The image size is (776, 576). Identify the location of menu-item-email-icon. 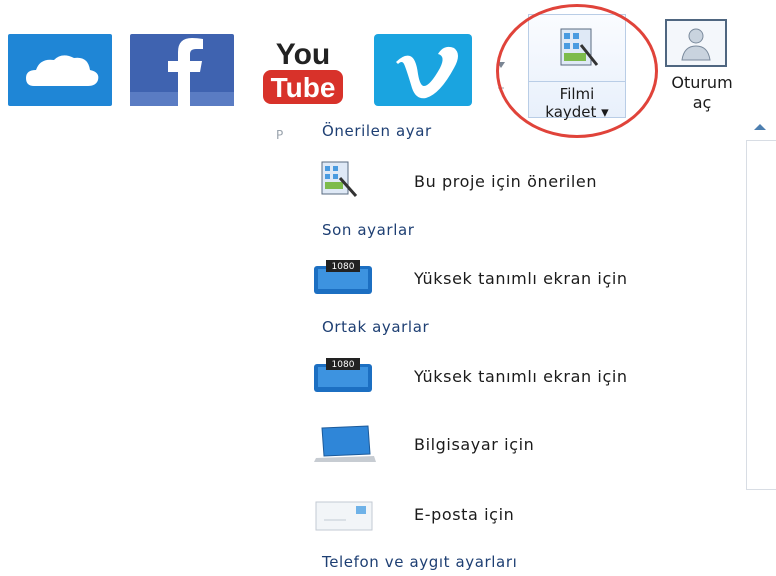
(345, 514).